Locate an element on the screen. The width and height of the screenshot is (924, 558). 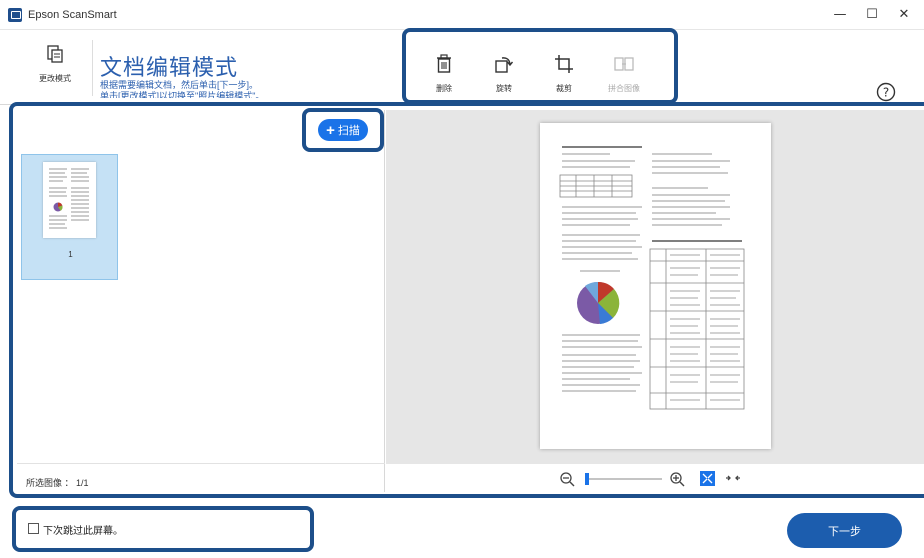
zoom-slider is located at coordinates (623, 479).